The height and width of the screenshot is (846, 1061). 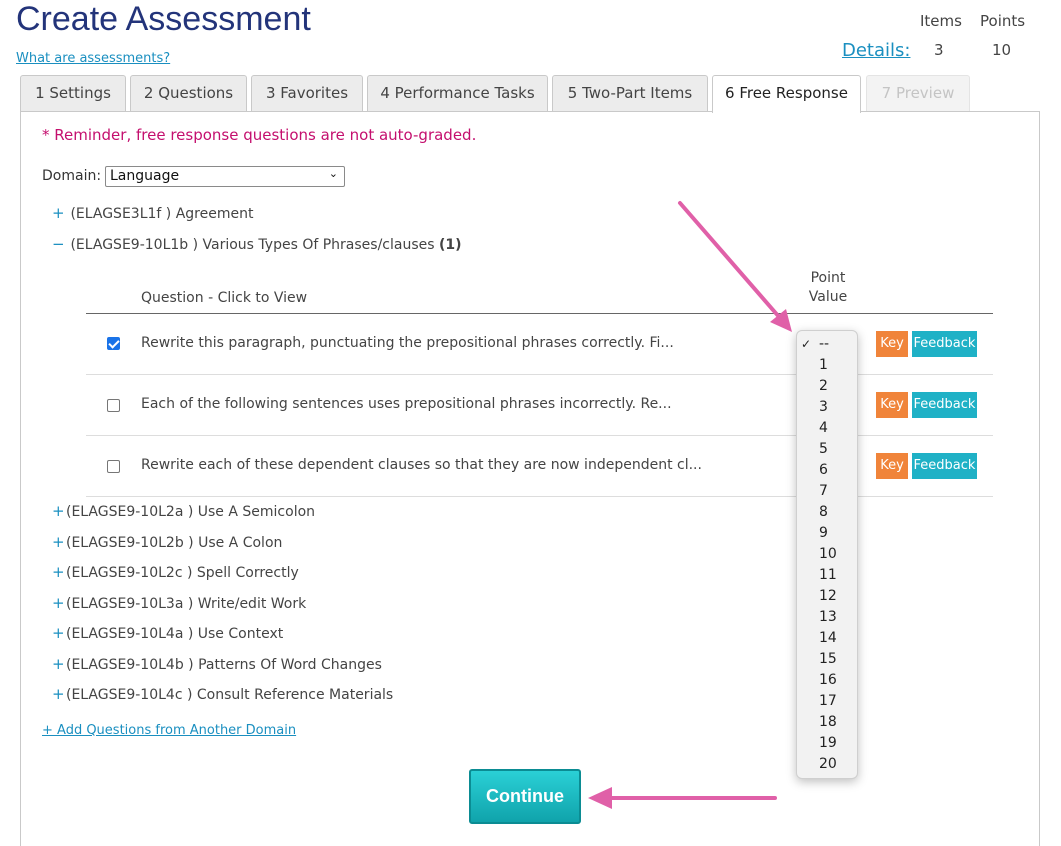 What do you see at coordinates (827, 344) in the screenshot?
I see `dropdown-option-selected: ✓ --` at bounding box center [827, 344].